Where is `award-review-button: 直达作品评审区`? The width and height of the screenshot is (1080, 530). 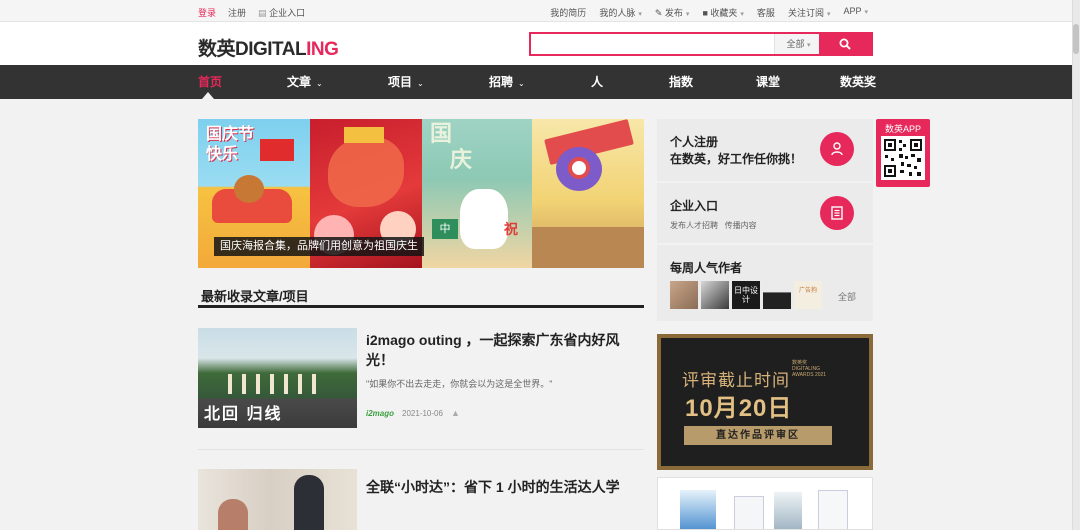 award-review-button: 直达作品评审区 is located at coordinates (758, 435).